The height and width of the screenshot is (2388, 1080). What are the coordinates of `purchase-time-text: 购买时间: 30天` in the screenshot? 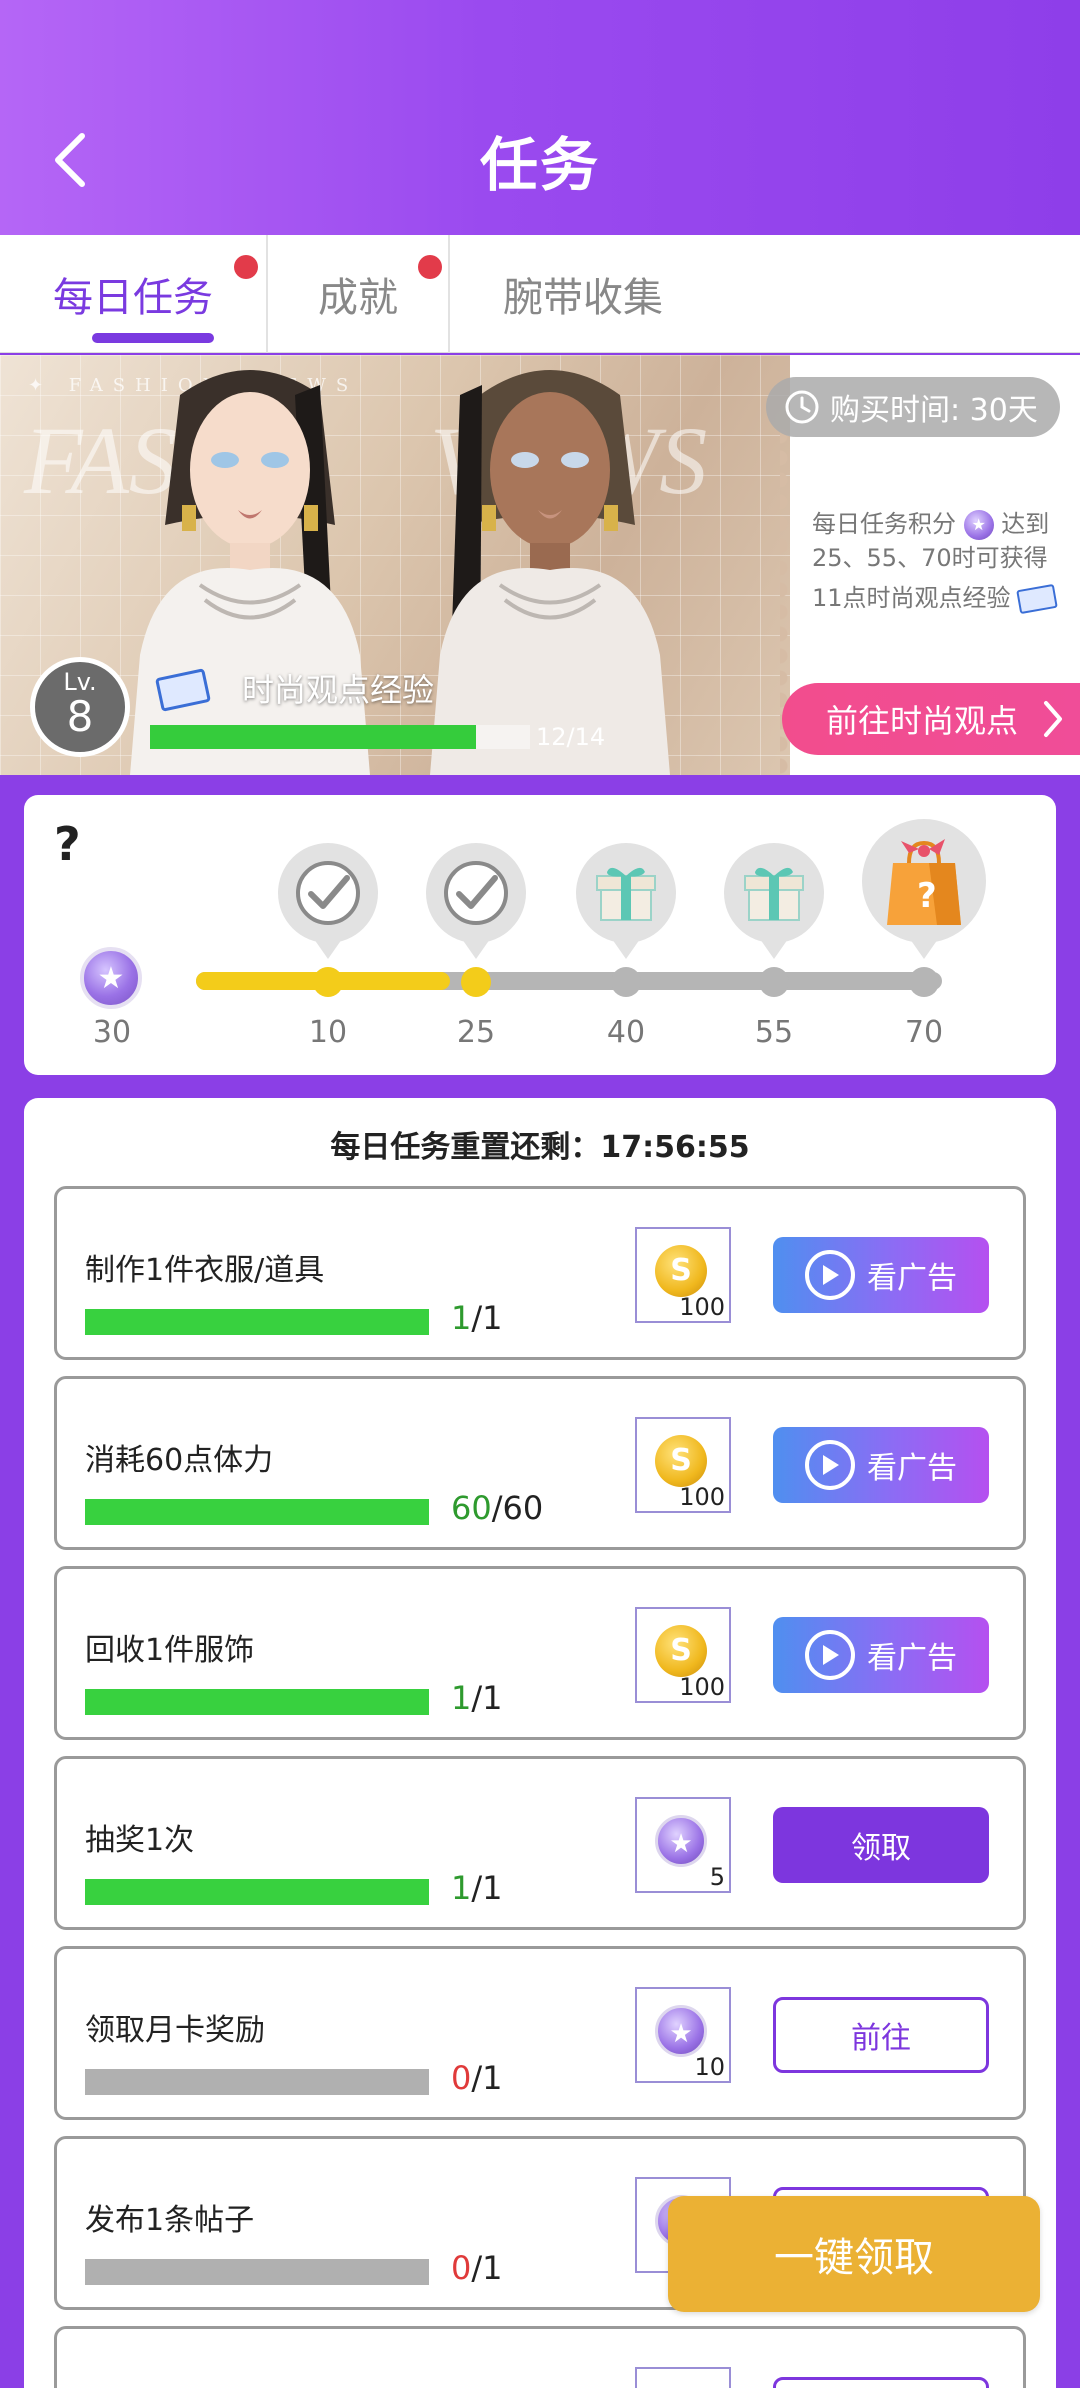 It's located at (934, 410).